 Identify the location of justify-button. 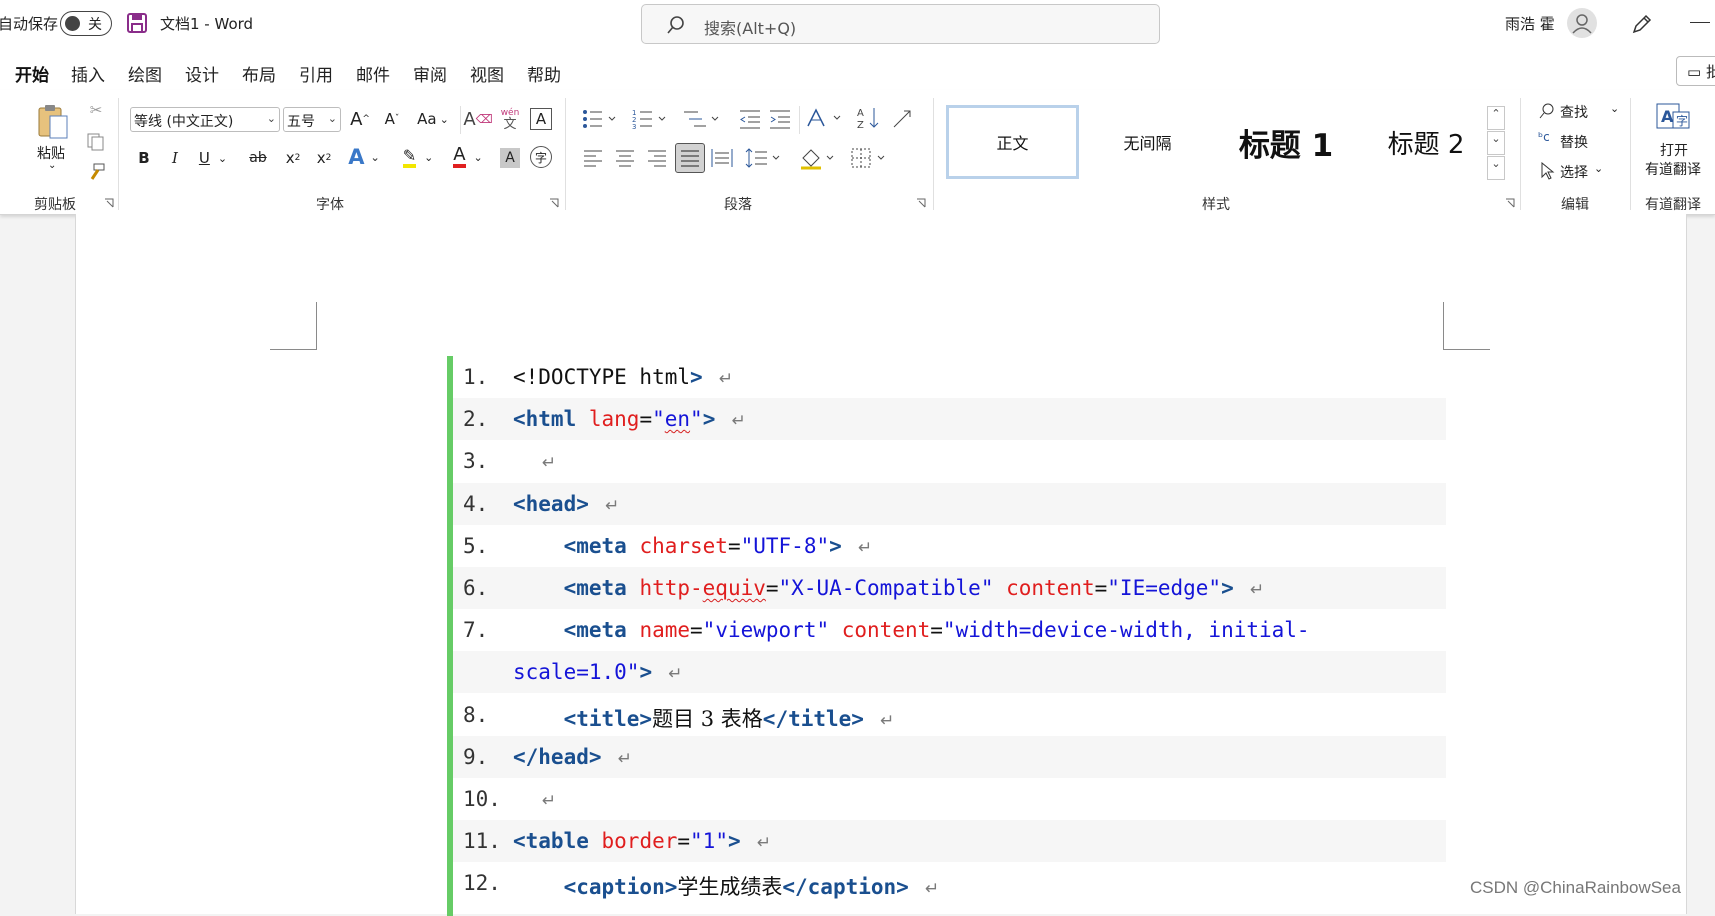
(690, 158).